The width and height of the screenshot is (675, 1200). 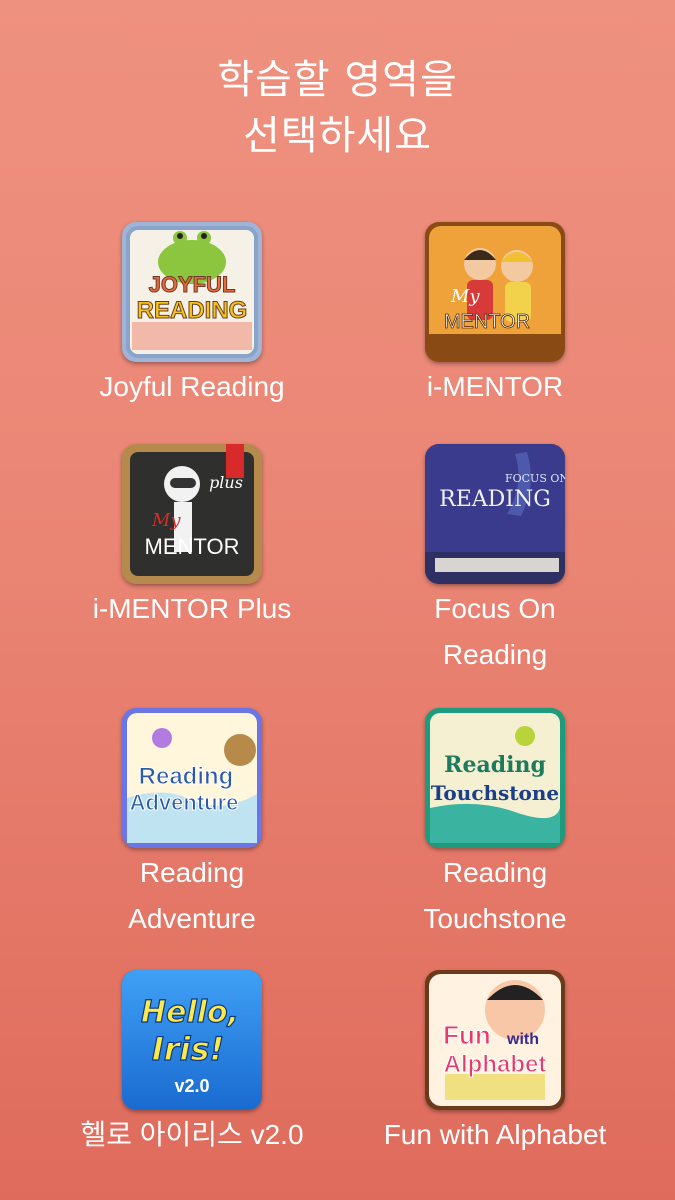 What do you see at coordinates (192, 514) in the screenshot?
I see `i-mentor-plus-icon: plus My MENTOR` at bounding box center [192, 514].